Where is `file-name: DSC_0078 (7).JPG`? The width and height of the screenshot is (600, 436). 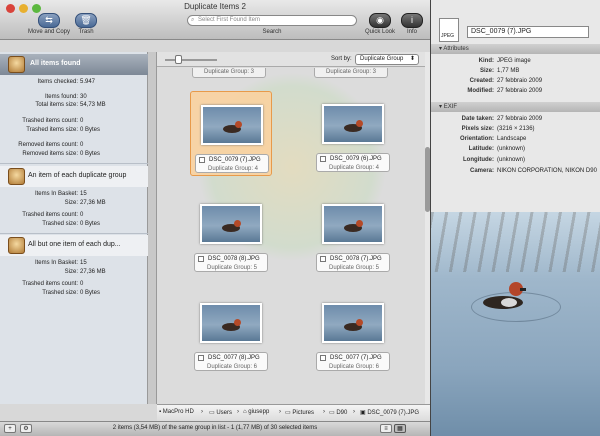
file-name: DSC_0078 (7).JPG is located at coordinates (356, 259).